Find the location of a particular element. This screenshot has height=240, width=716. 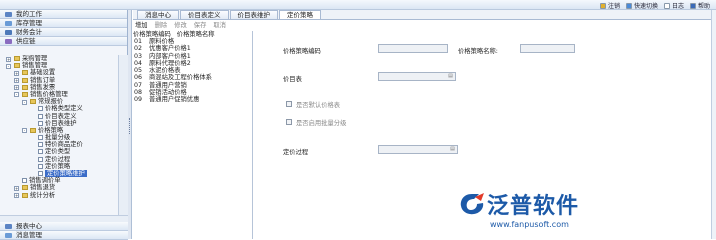

tree-node: 销售调价单 is located at coordinates (59, 180).